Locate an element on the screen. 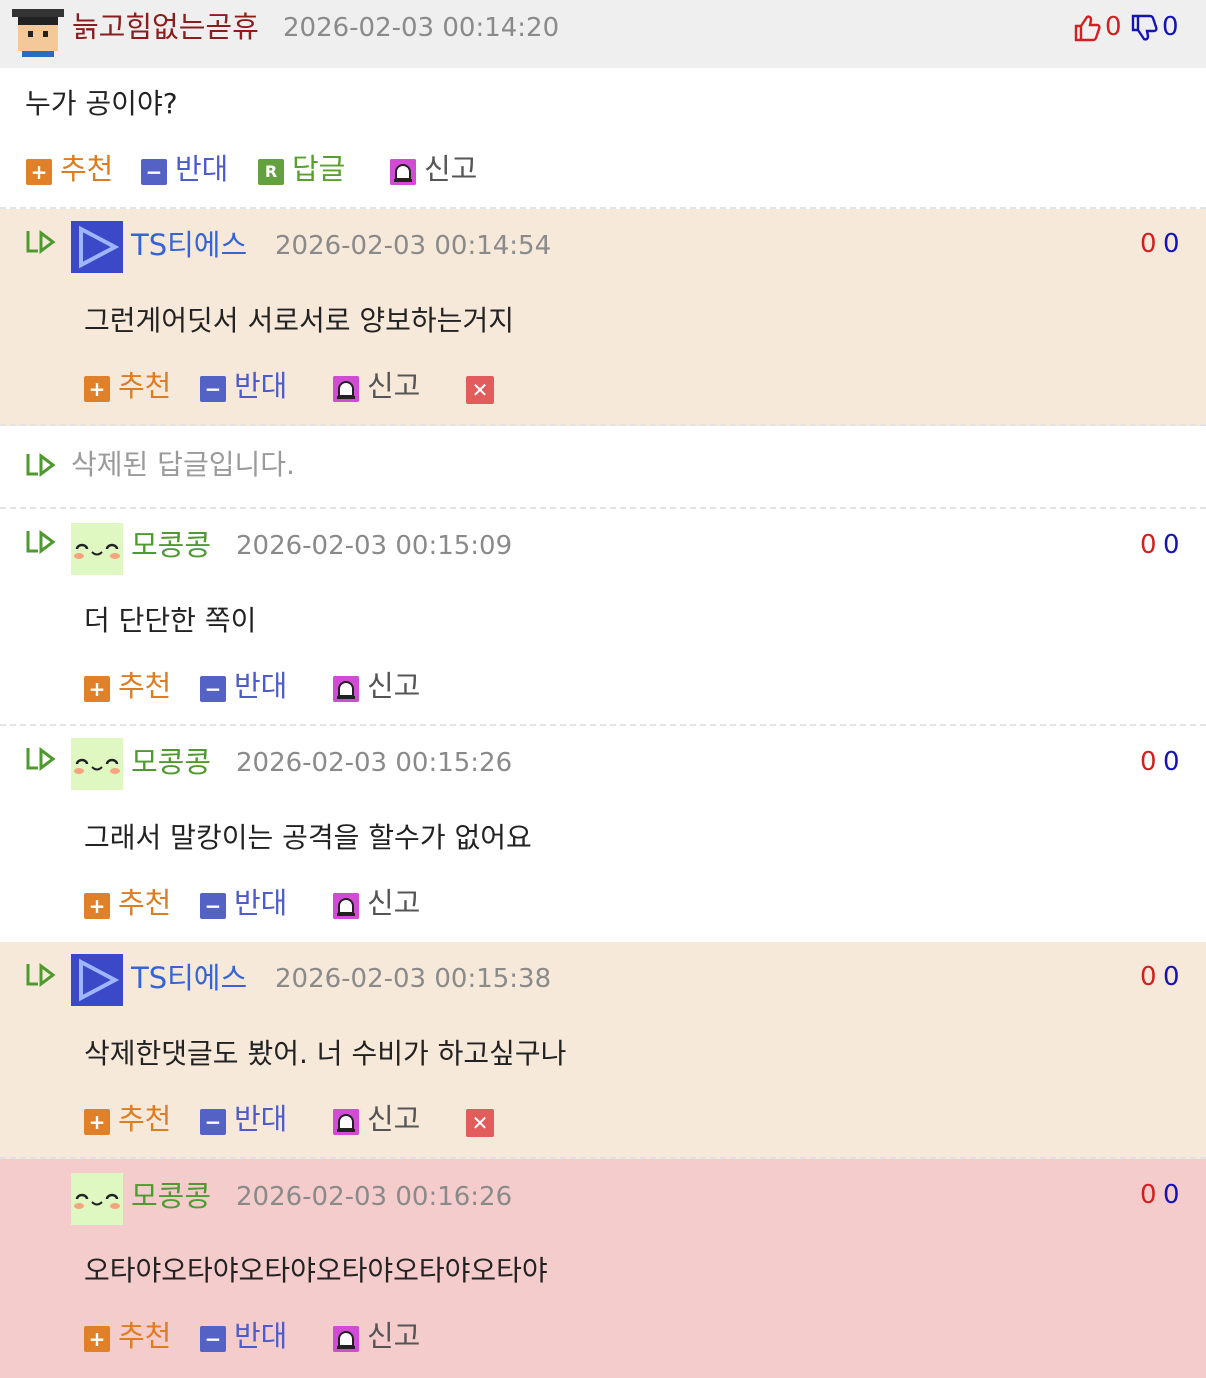 The height and width of the screenshot is (1378, 1206). reply-button: R 답글 is located at coordinates (301, 169).